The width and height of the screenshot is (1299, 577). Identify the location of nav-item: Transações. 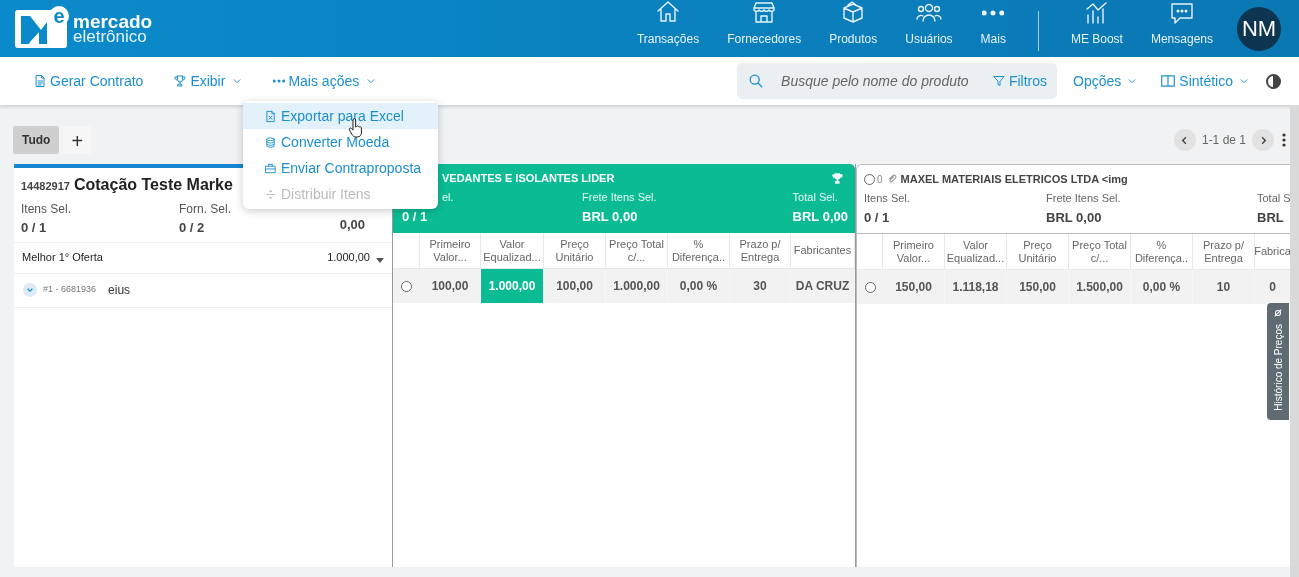
(668, 28).